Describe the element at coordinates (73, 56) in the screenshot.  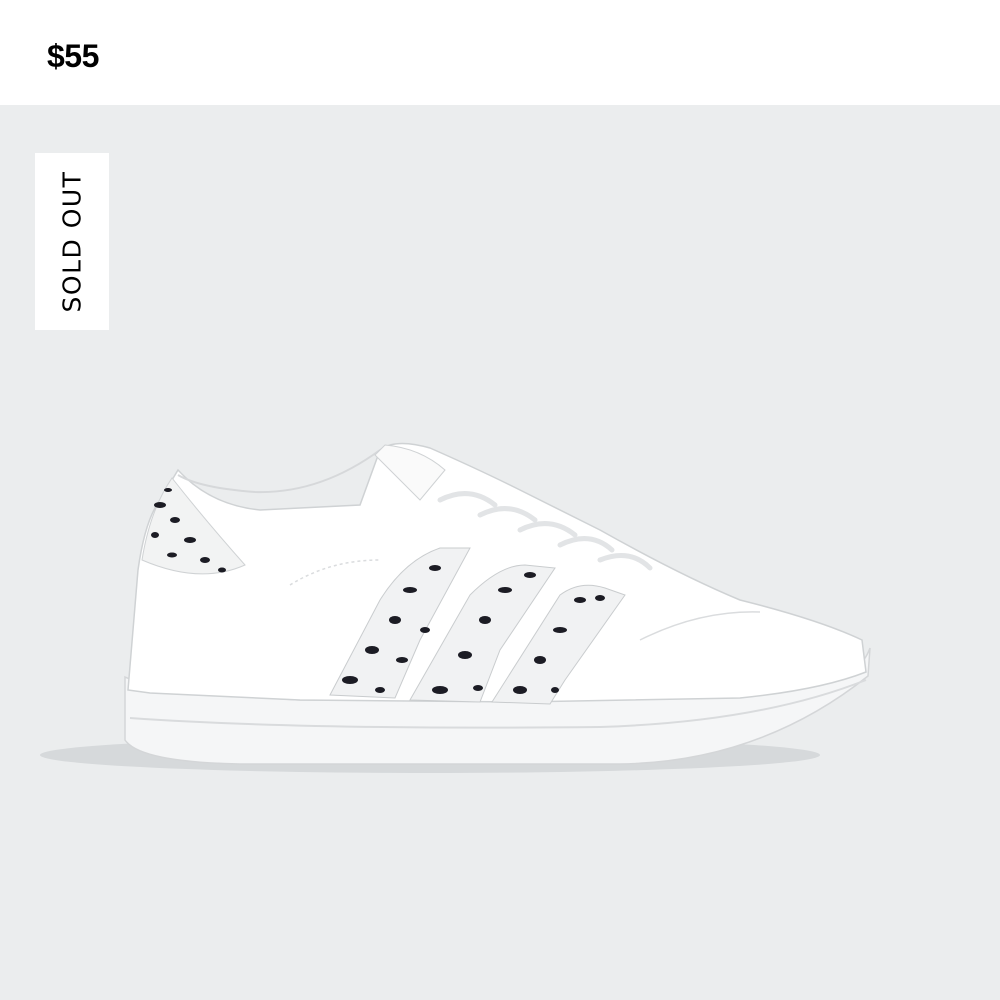
I see `product-price: $55` at that location.